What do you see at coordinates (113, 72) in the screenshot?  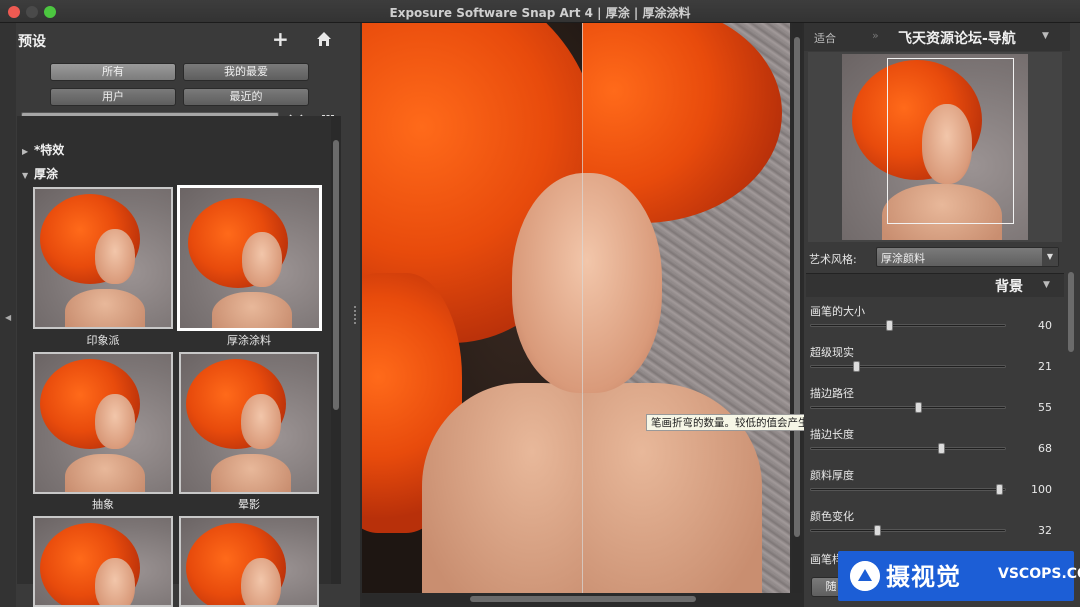 I see `filter-all-button: 所有` at bounding box center [113, 72].